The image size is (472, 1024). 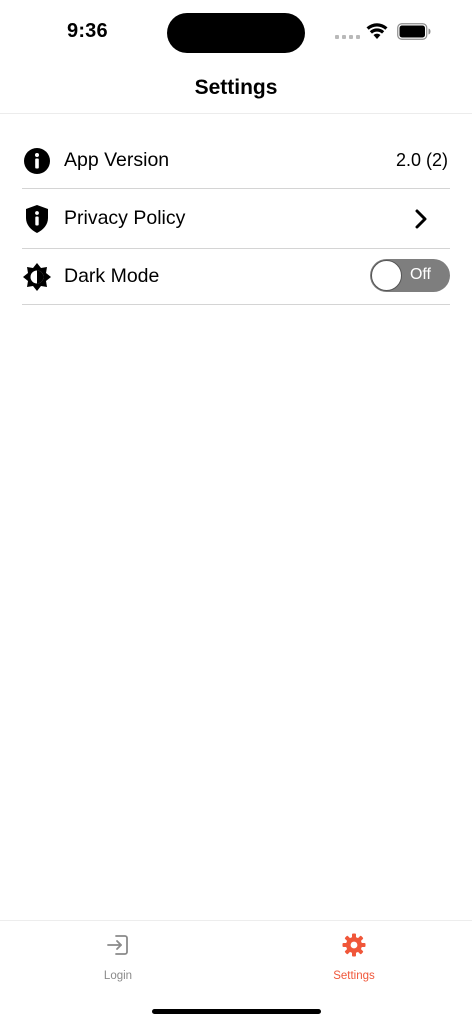 I want to click on page-title: Settings, so click(x=236, y=87).